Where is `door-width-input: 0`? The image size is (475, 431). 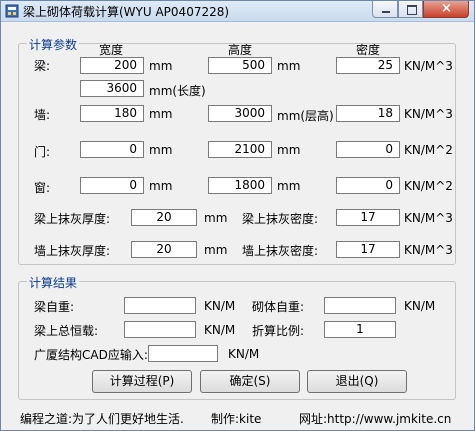 door-width-input: 0 is located at coordinates (112, 149).